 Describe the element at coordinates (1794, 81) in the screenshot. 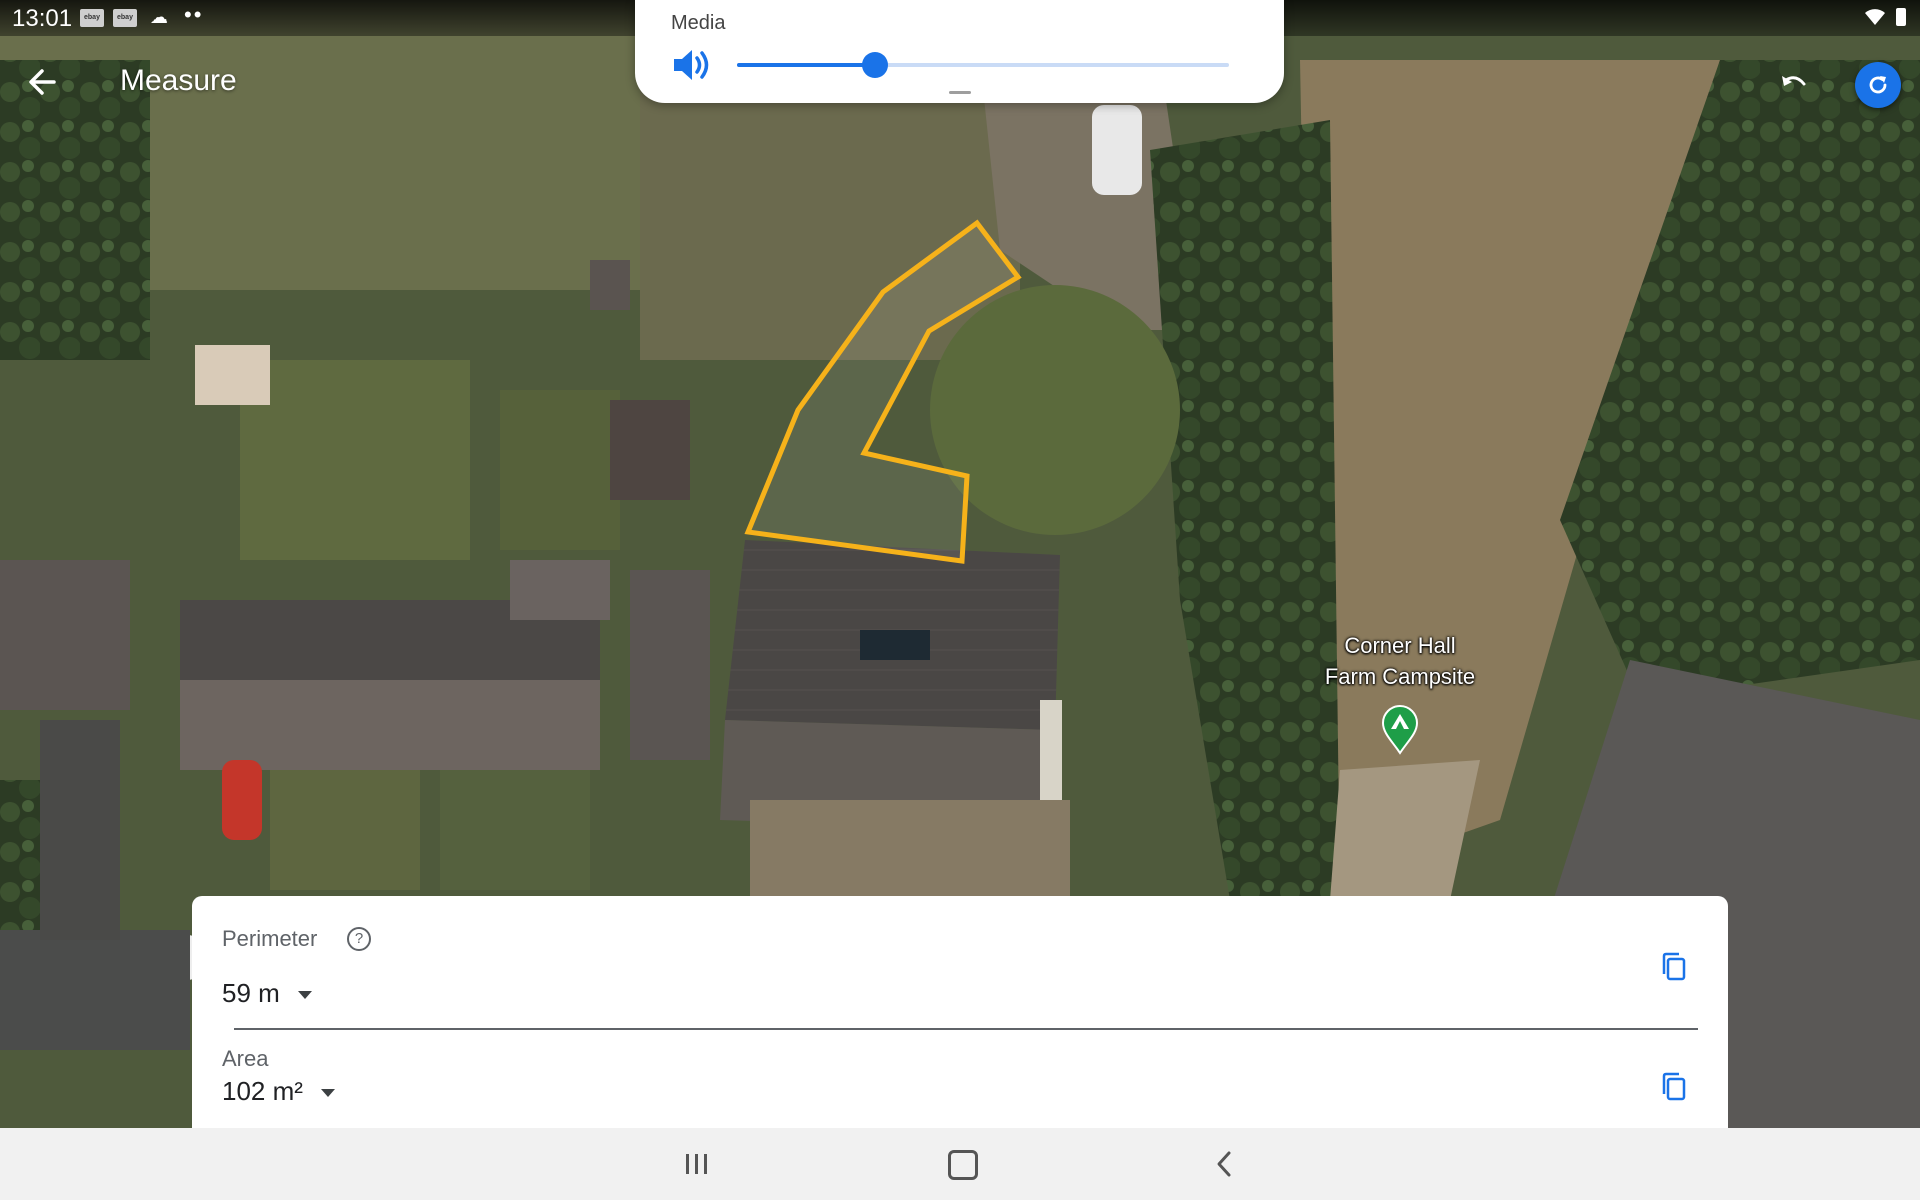

I see `undo-icon` at that location.